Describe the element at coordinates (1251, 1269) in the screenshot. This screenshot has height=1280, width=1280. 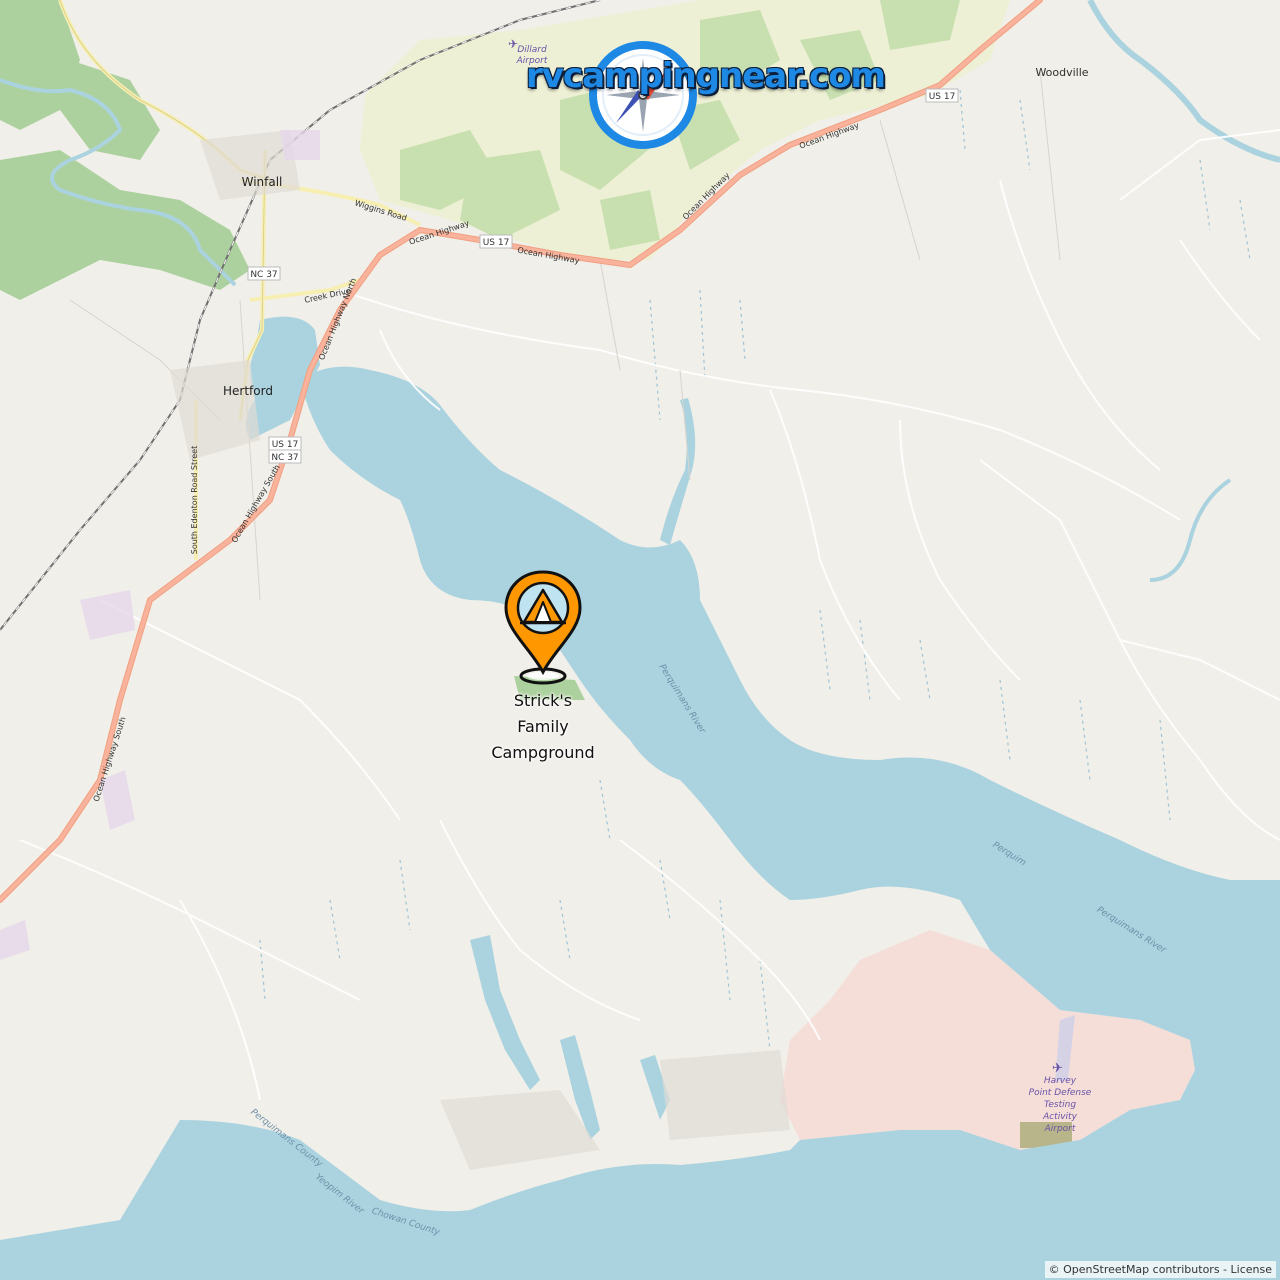
I see `license-link: License` at that location.